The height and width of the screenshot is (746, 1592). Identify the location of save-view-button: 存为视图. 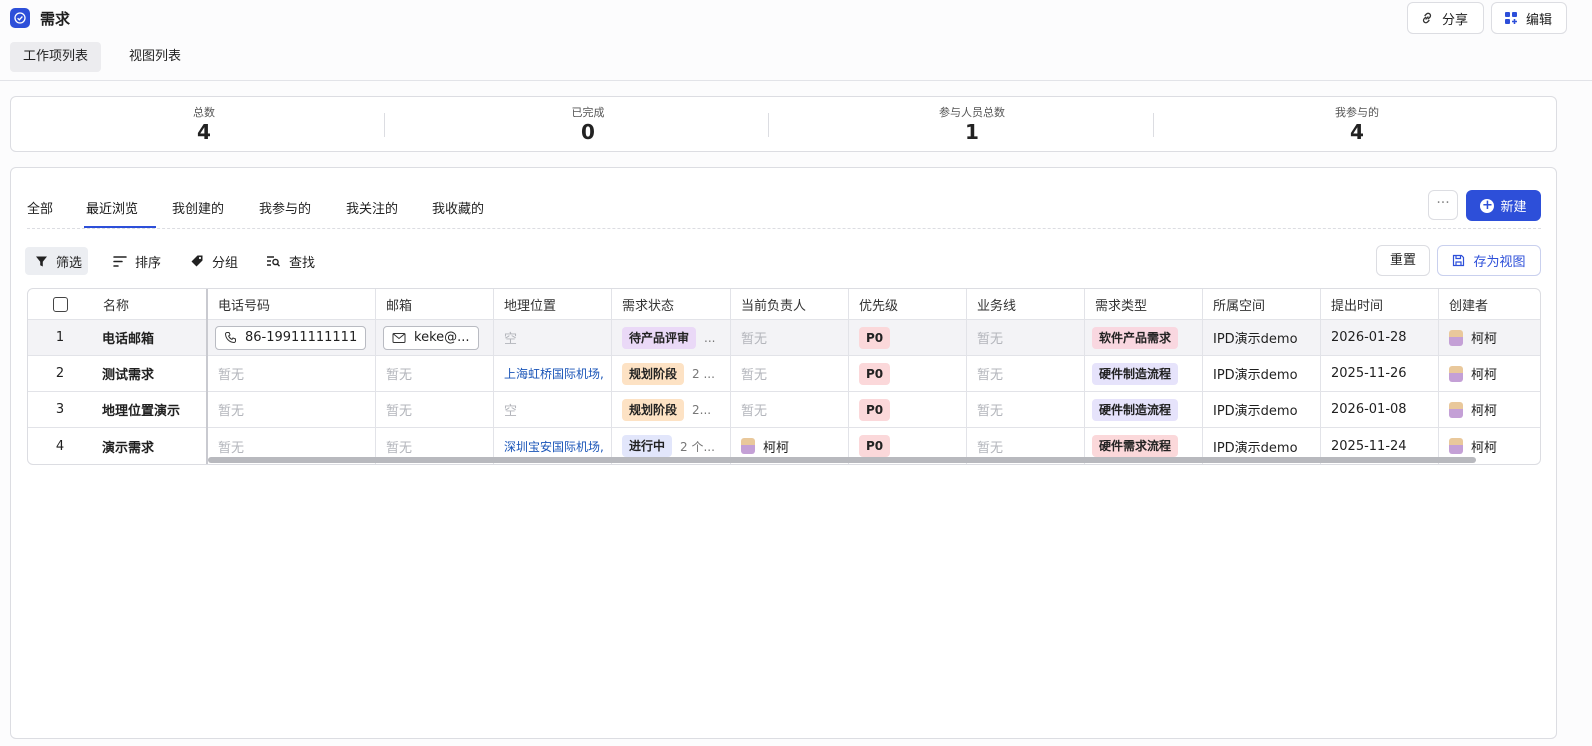
(1489, 260).